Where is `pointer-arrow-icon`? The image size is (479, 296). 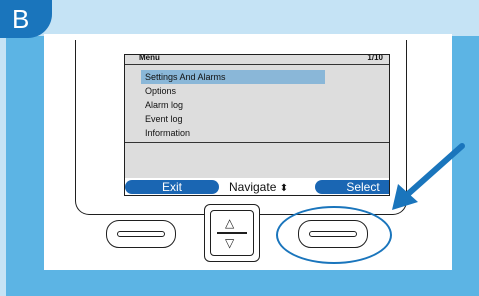 pointer-arrow-icon is located at coordinates (428, 176).